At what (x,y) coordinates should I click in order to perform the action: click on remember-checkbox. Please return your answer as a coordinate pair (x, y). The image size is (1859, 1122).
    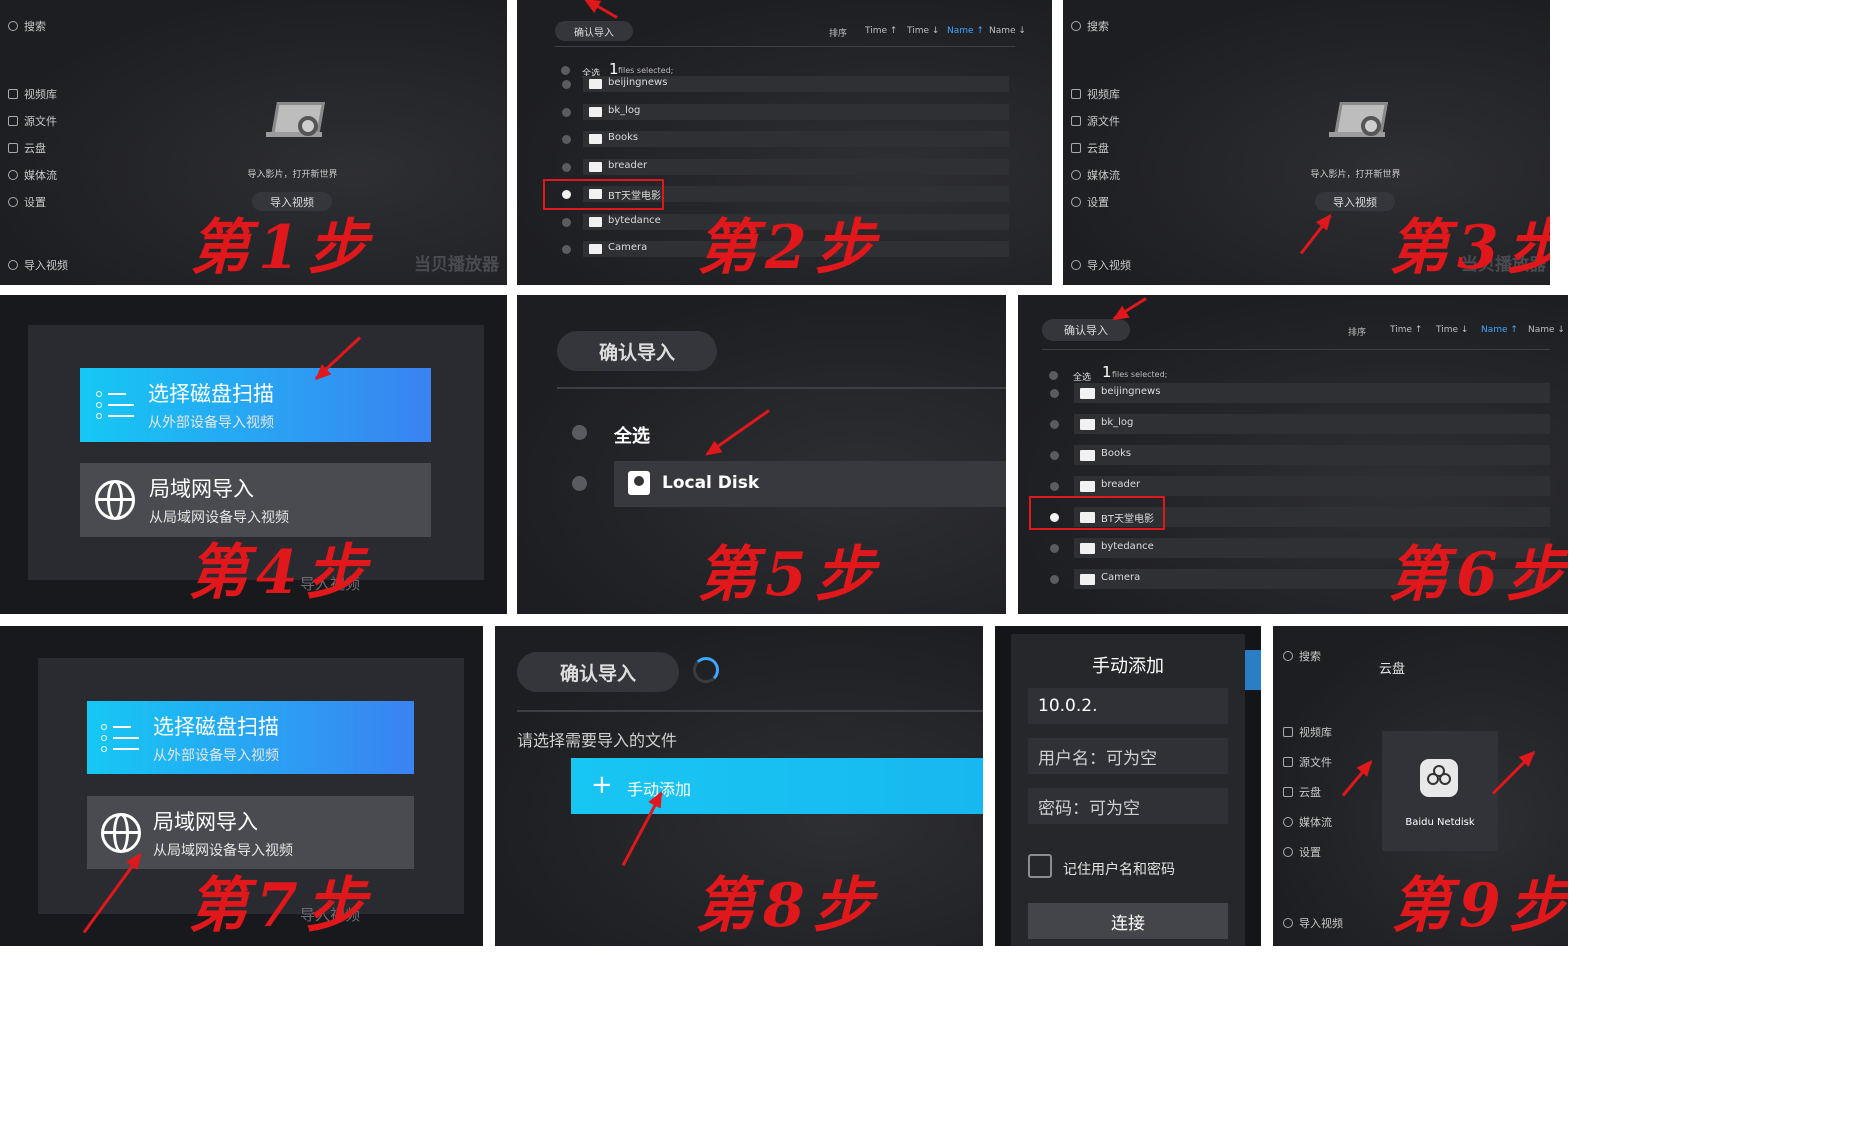
    Looking at the image, I should click on (1040, 866).